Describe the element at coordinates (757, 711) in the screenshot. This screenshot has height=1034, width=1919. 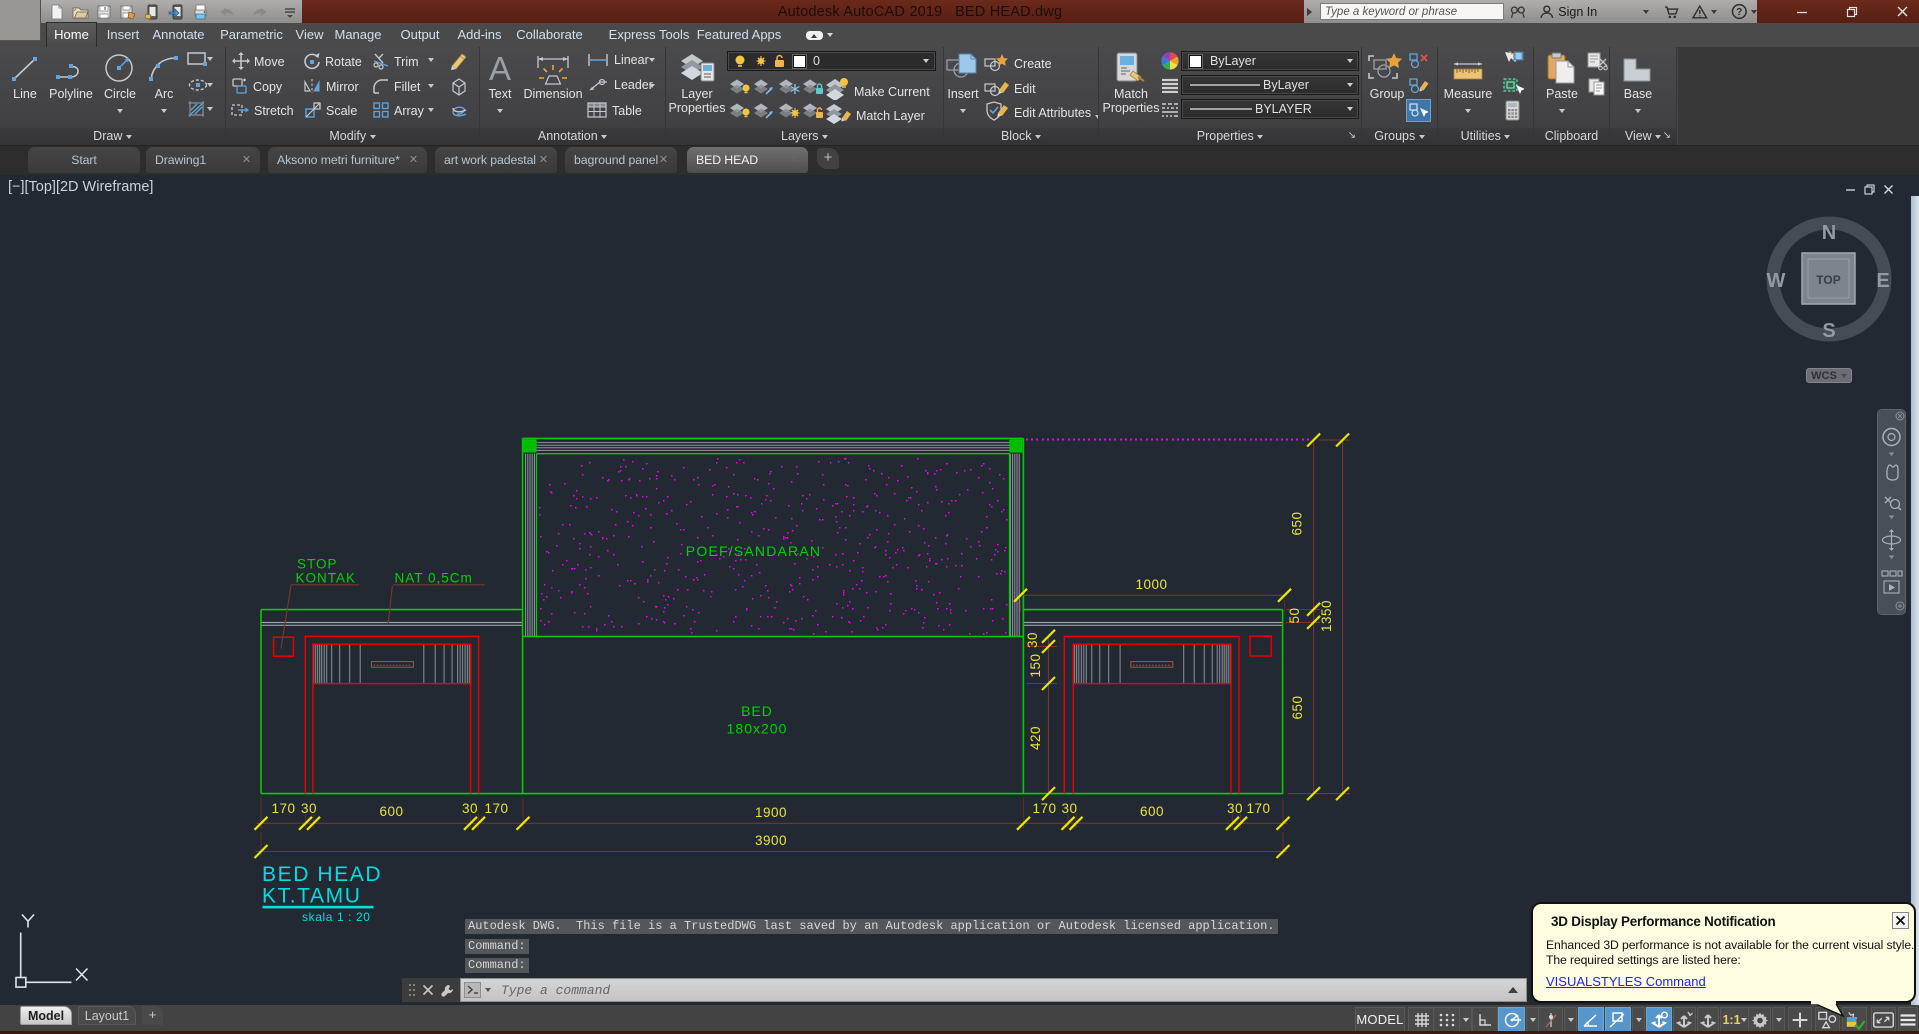
I see `svg-text: BED` at that location.